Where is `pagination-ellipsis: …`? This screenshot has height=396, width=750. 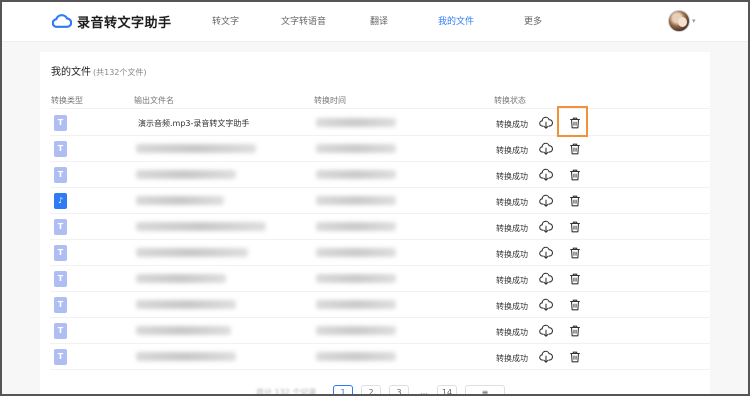
pagination-ellipsis: … is located at coordinates (424, 391).